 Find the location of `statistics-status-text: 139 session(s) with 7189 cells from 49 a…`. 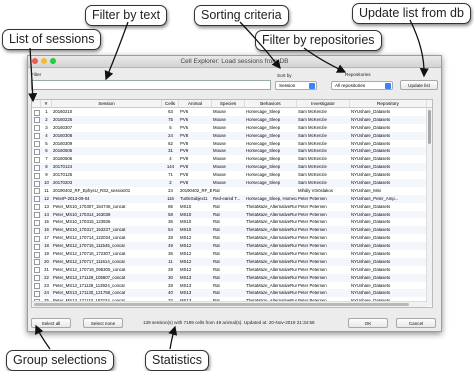

statistics-status-text: 139 session(s) with 7189 cells from 49 a… is located at coordinates (229, 322).